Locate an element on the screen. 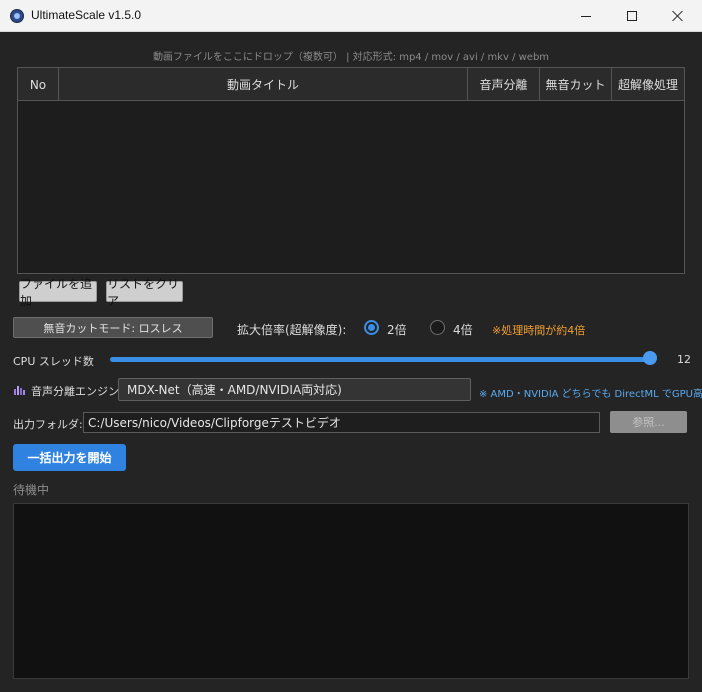  engine-note: ※ AMD・NVIDIA どちらでも DirectML でGPU高速 is located at coordinates (590, 394).